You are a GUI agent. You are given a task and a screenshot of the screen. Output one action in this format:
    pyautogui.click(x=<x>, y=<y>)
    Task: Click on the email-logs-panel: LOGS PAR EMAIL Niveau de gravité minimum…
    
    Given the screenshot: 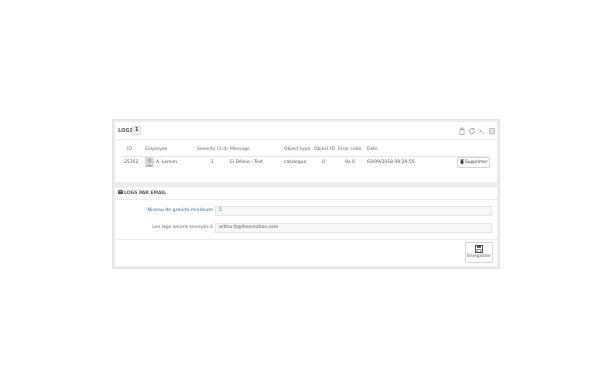 What is the action you would take?
    pyautogui.click(x=306, y=226)
    